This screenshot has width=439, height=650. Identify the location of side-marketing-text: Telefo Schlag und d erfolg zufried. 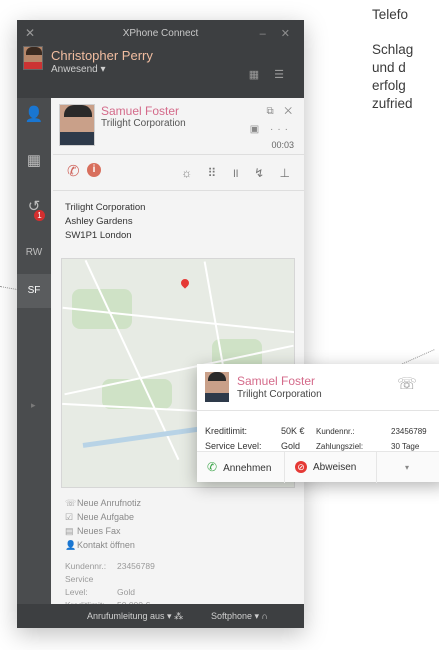
(405, 59).